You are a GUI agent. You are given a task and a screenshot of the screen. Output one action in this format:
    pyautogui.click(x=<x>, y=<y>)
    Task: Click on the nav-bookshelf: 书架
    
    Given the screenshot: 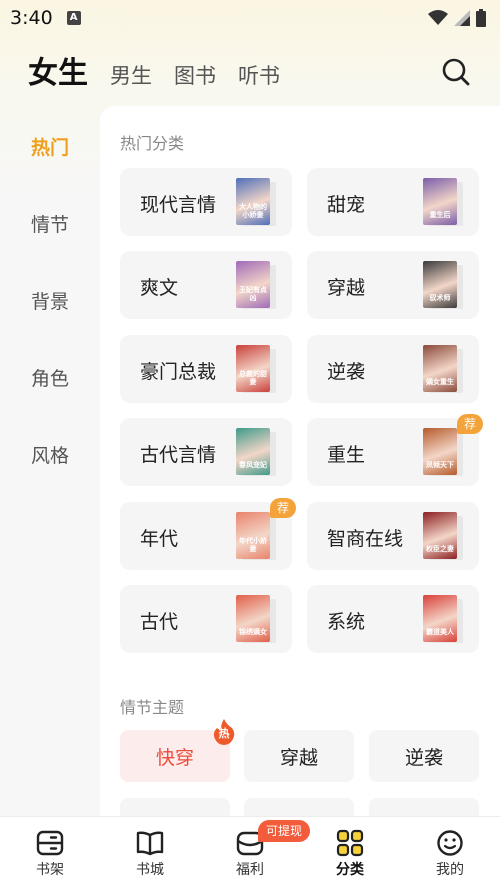 What is the action you would take?
    pyautogui.click(x=50, y=853)
    